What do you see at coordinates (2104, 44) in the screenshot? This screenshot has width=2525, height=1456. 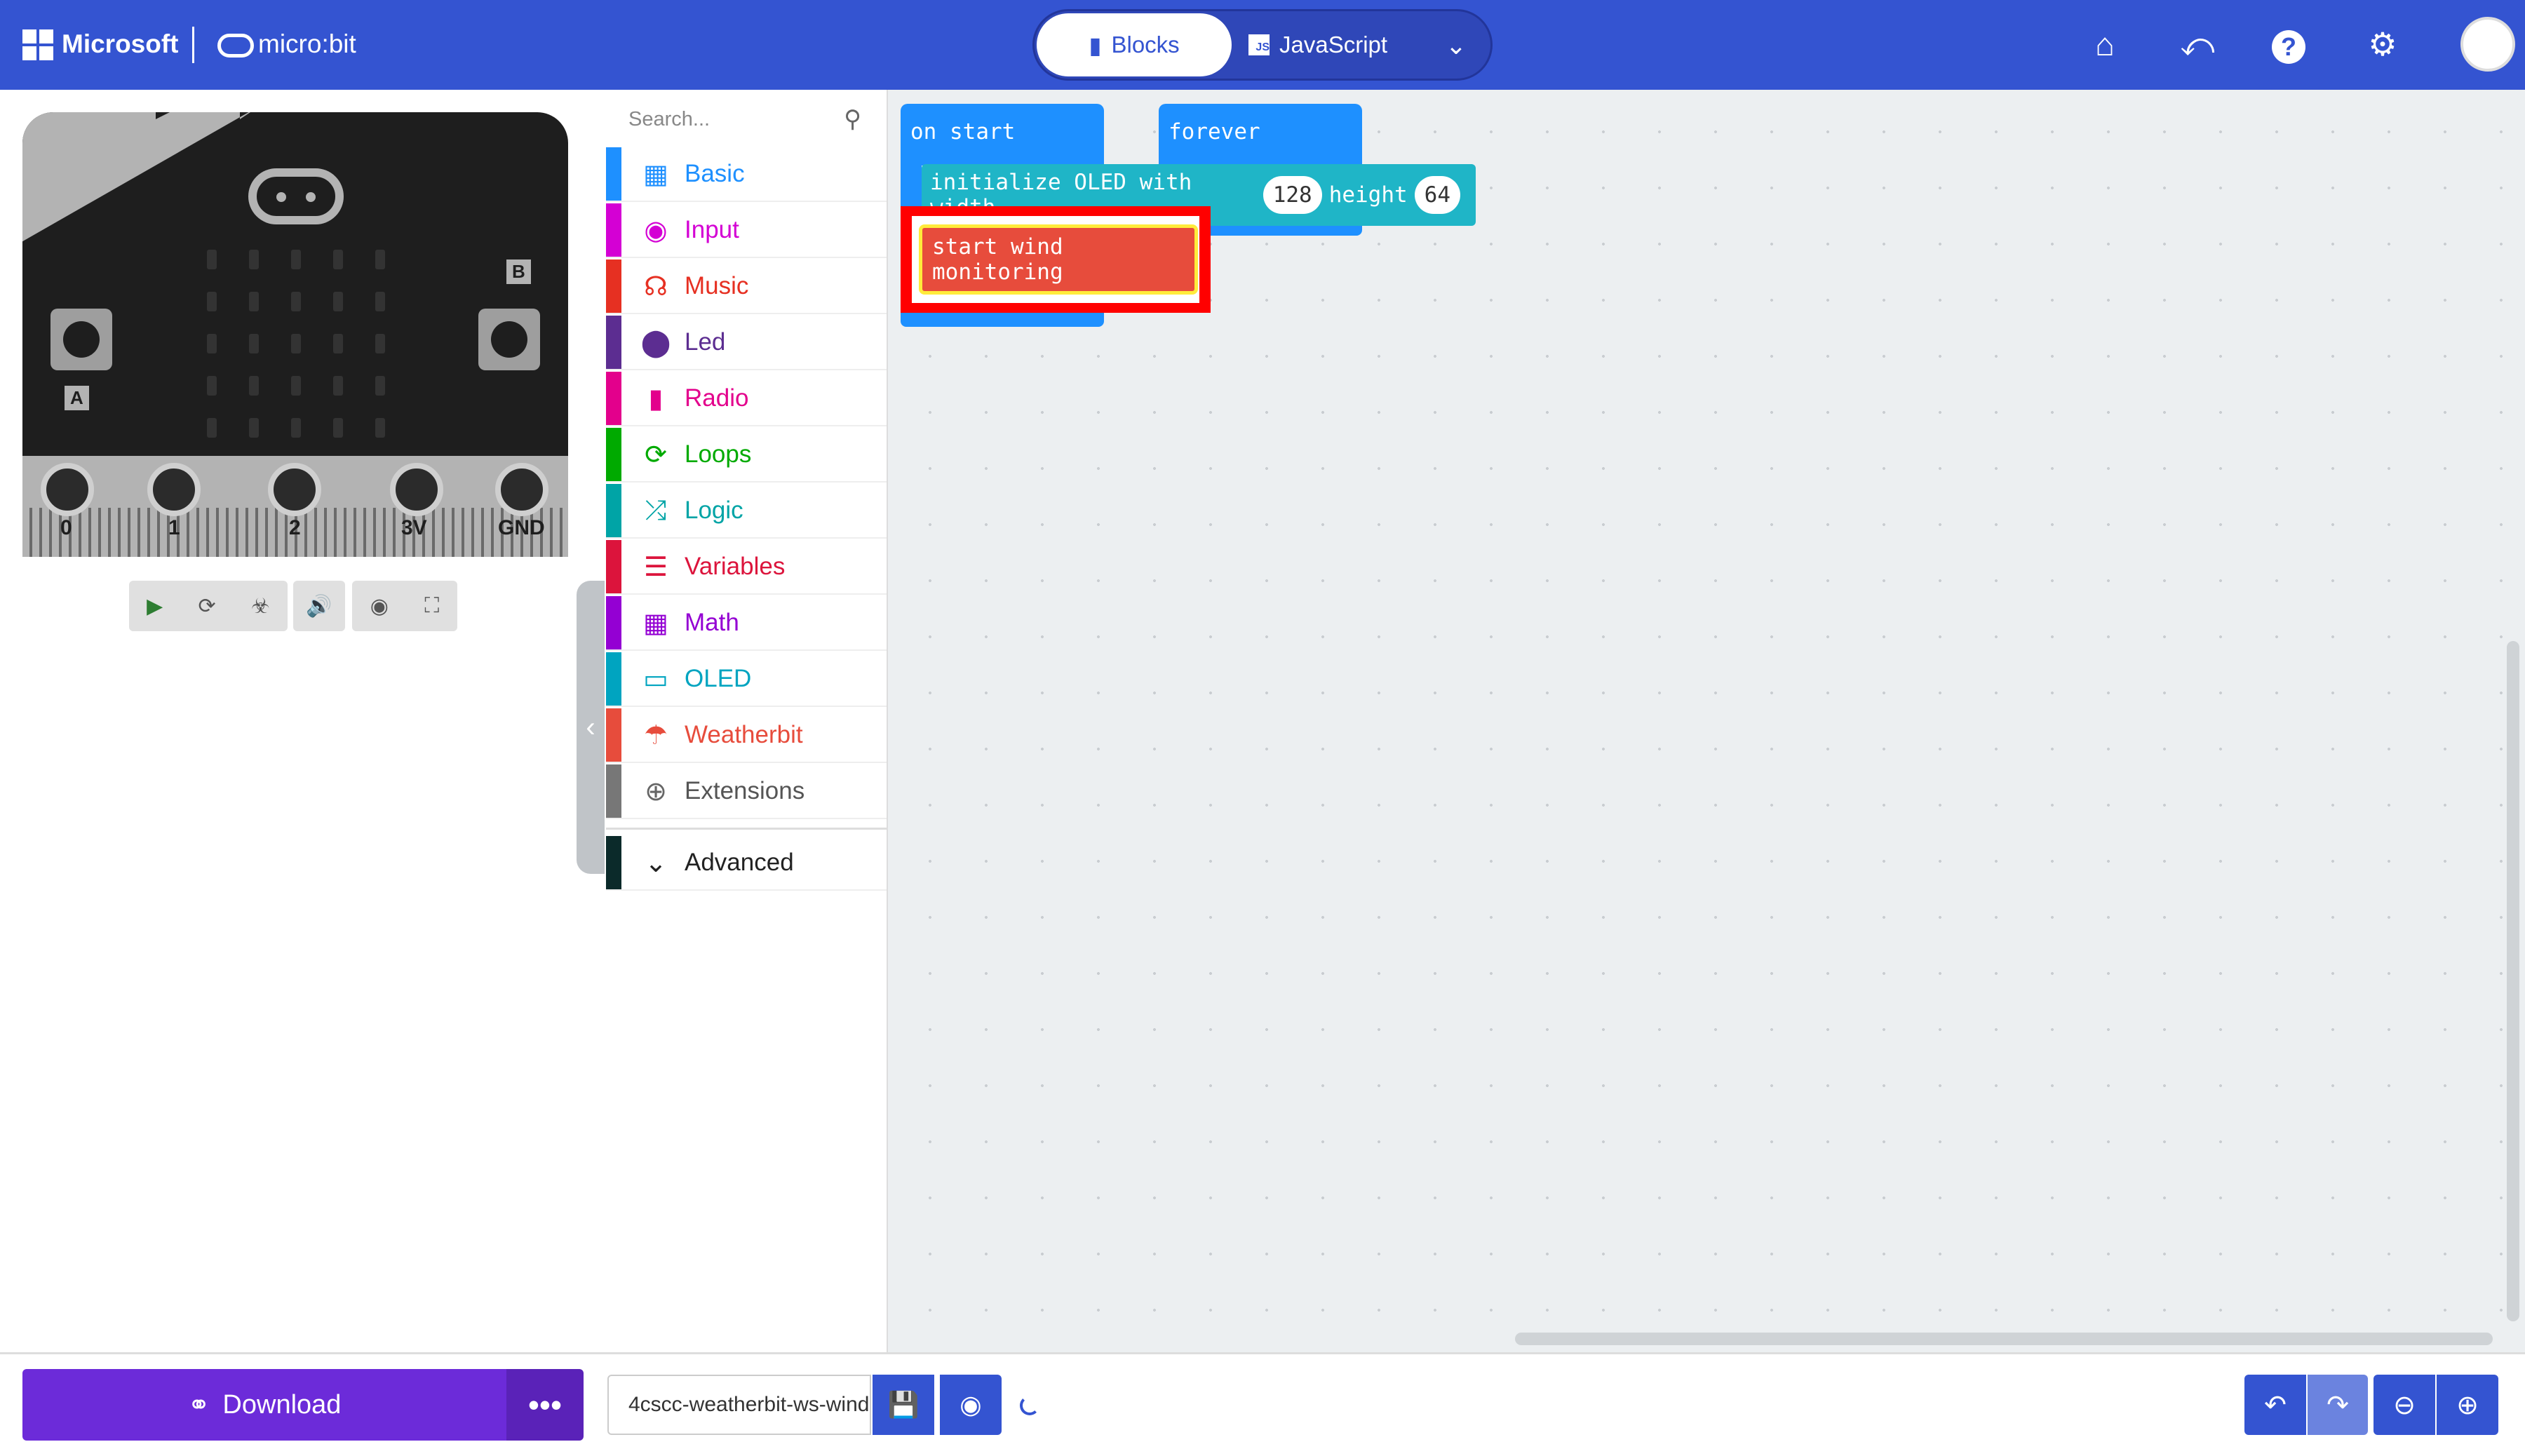 I see `home-icon: ⌂` at bounding box center [2104, 44].